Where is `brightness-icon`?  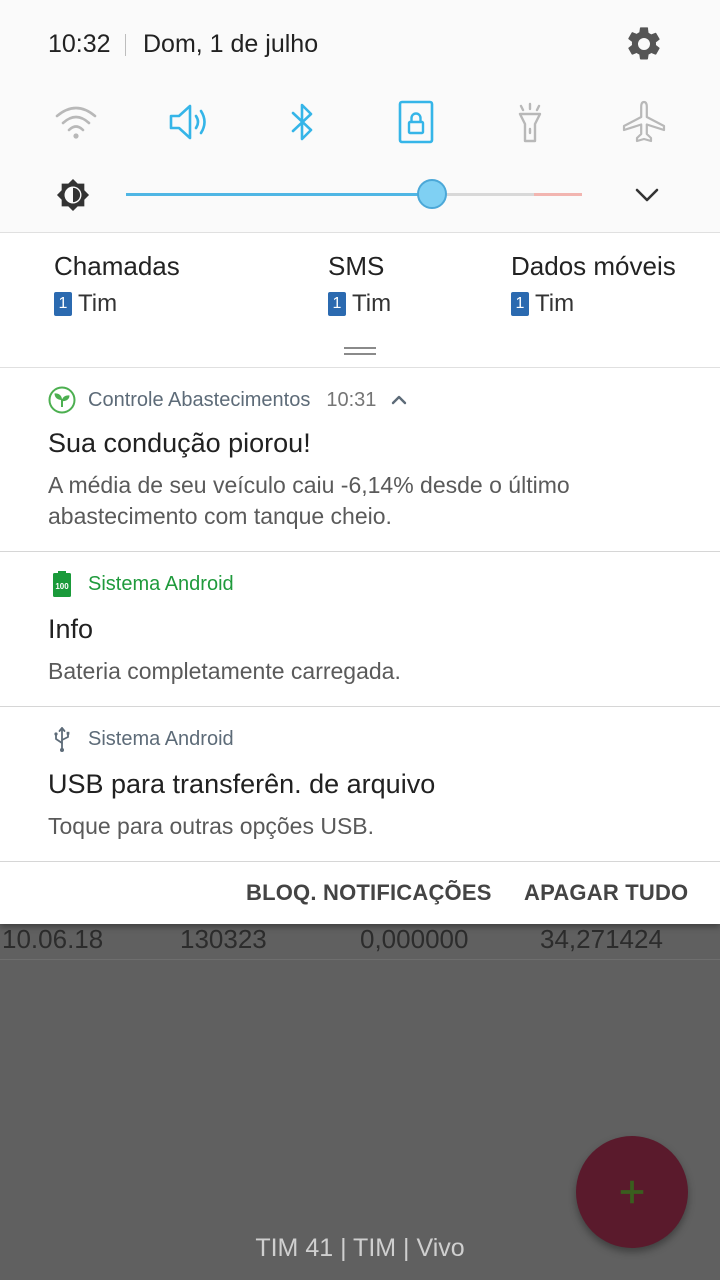 brightness-icon is located at coordinates (73, 195).